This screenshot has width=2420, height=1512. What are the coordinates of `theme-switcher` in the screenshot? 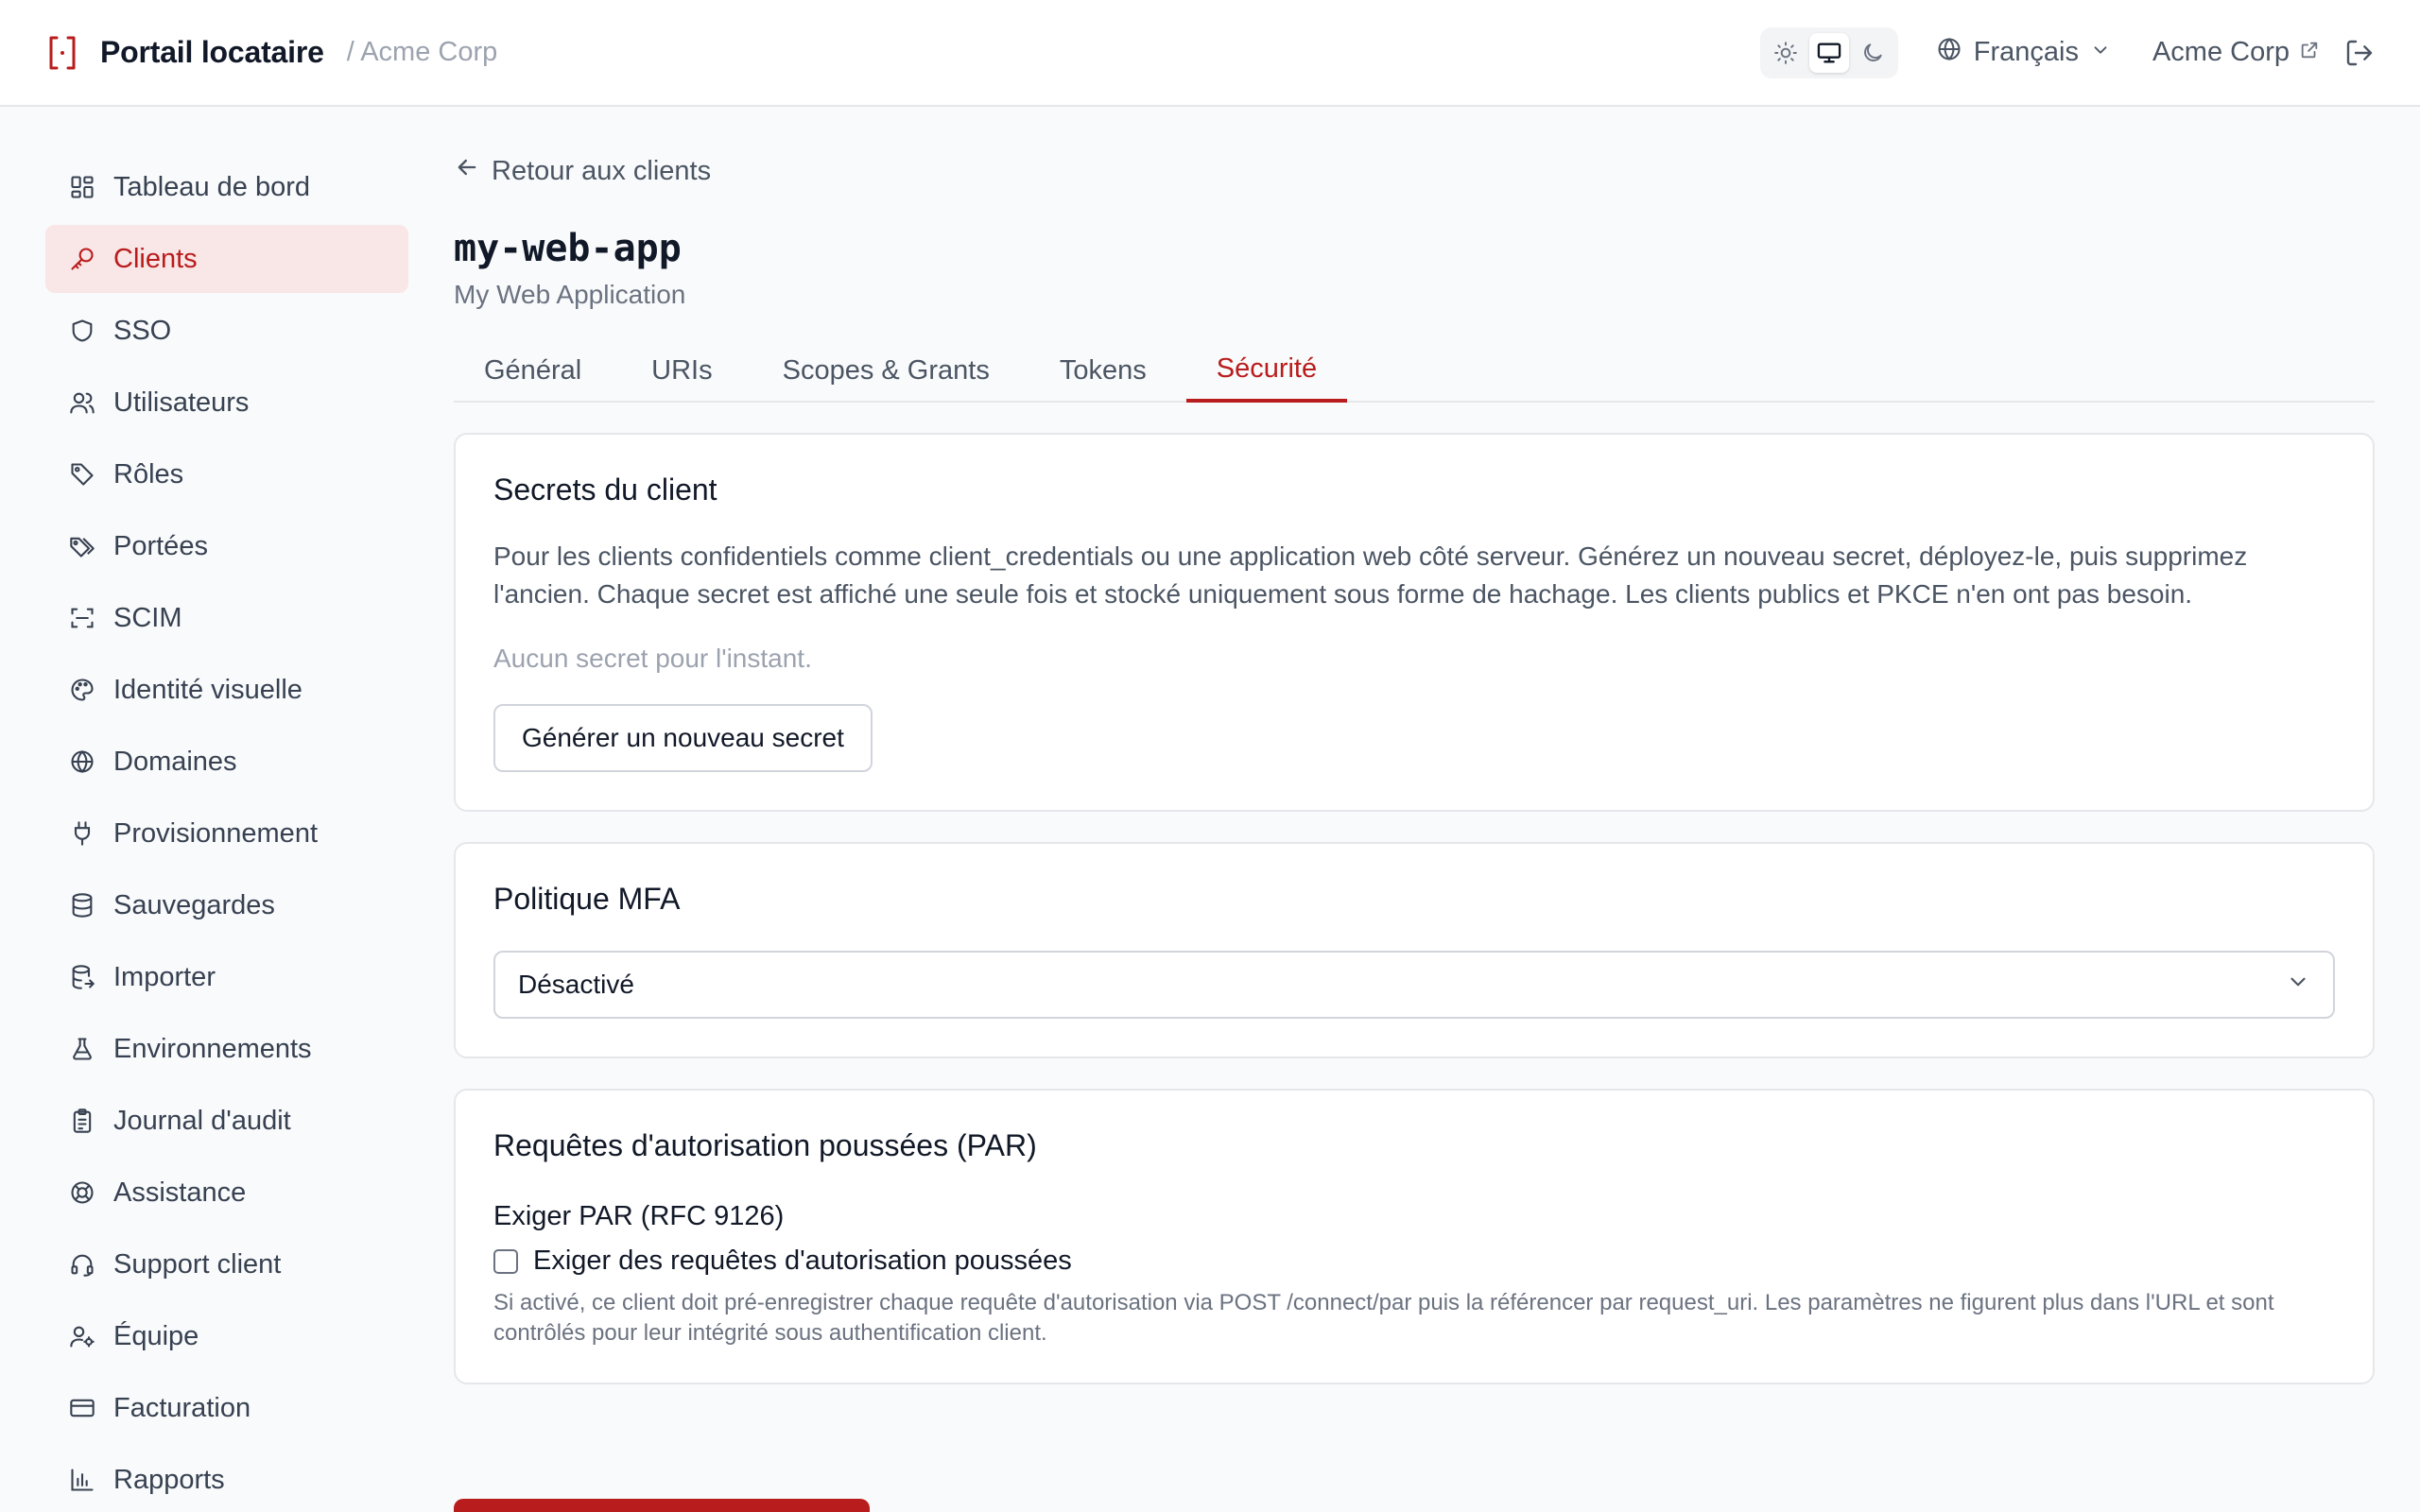 It's located at (1829, 52).